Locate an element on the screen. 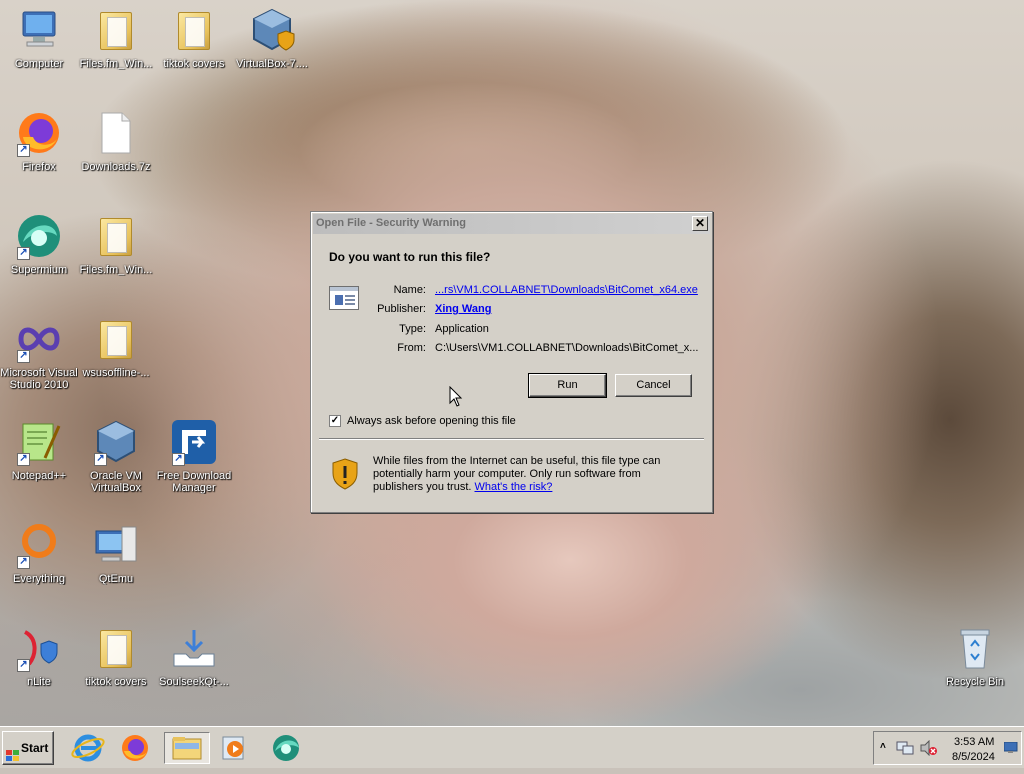 The width and height of the screenshot is (1024, 774). desktop-icon-computer: Computer is located at coordinates (39, 38).